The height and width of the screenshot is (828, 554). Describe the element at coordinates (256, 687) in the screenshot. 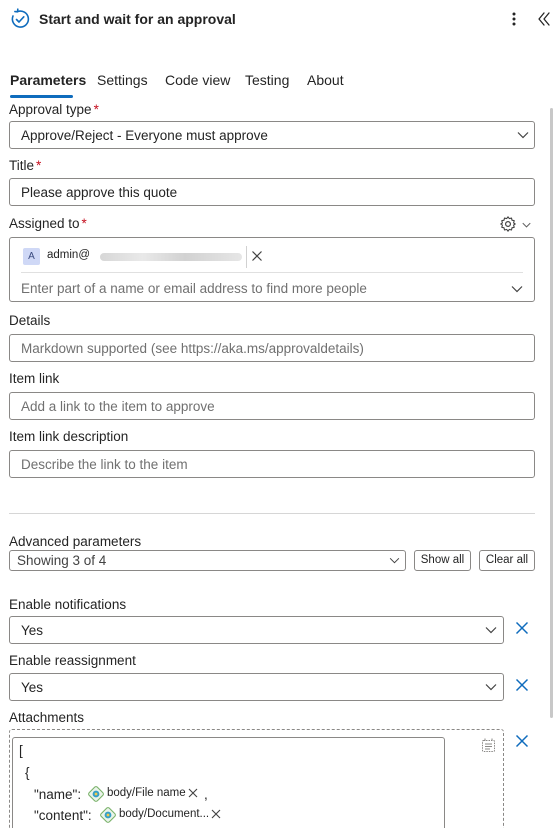

I see `enable-reassignment-dropdown: Yes` at that location.